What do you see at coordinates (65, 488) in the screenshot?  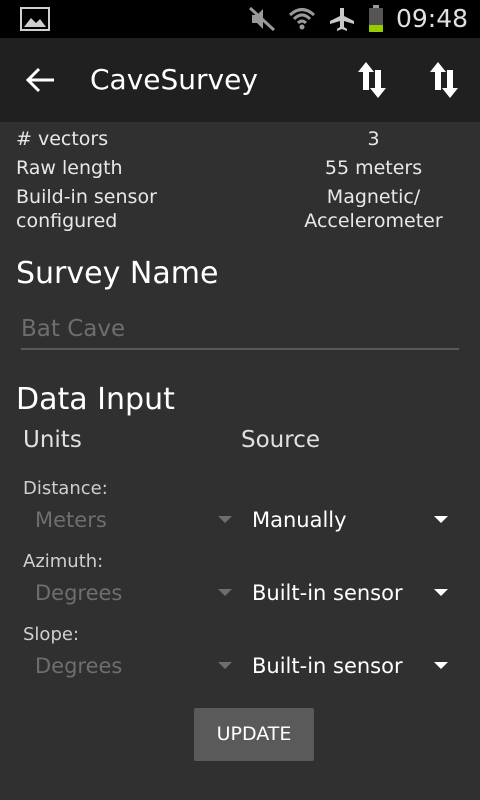 I see `distance-label: Distance:` at bounding box center [65, 488].